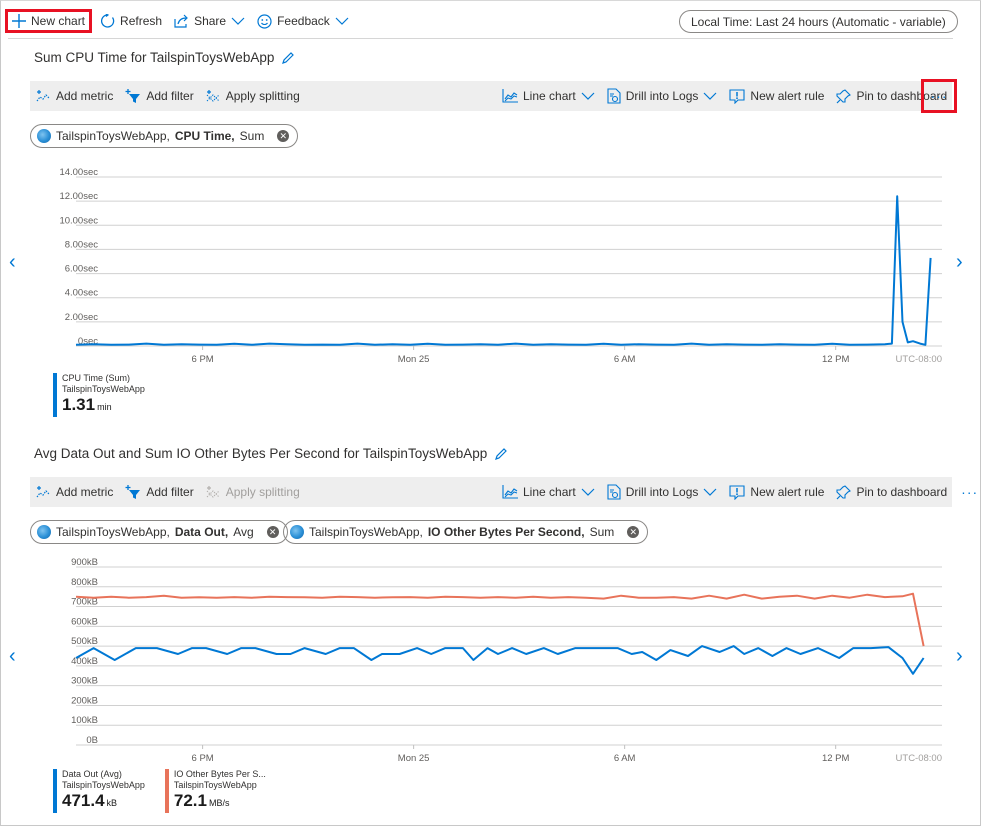 Image resolution: width=981 pixels, height=826 pixels. What do you see at coordinates (84, 641) in the screenshot?
I see `y-tick-label: 500kB` at bounding box center [84, 641].